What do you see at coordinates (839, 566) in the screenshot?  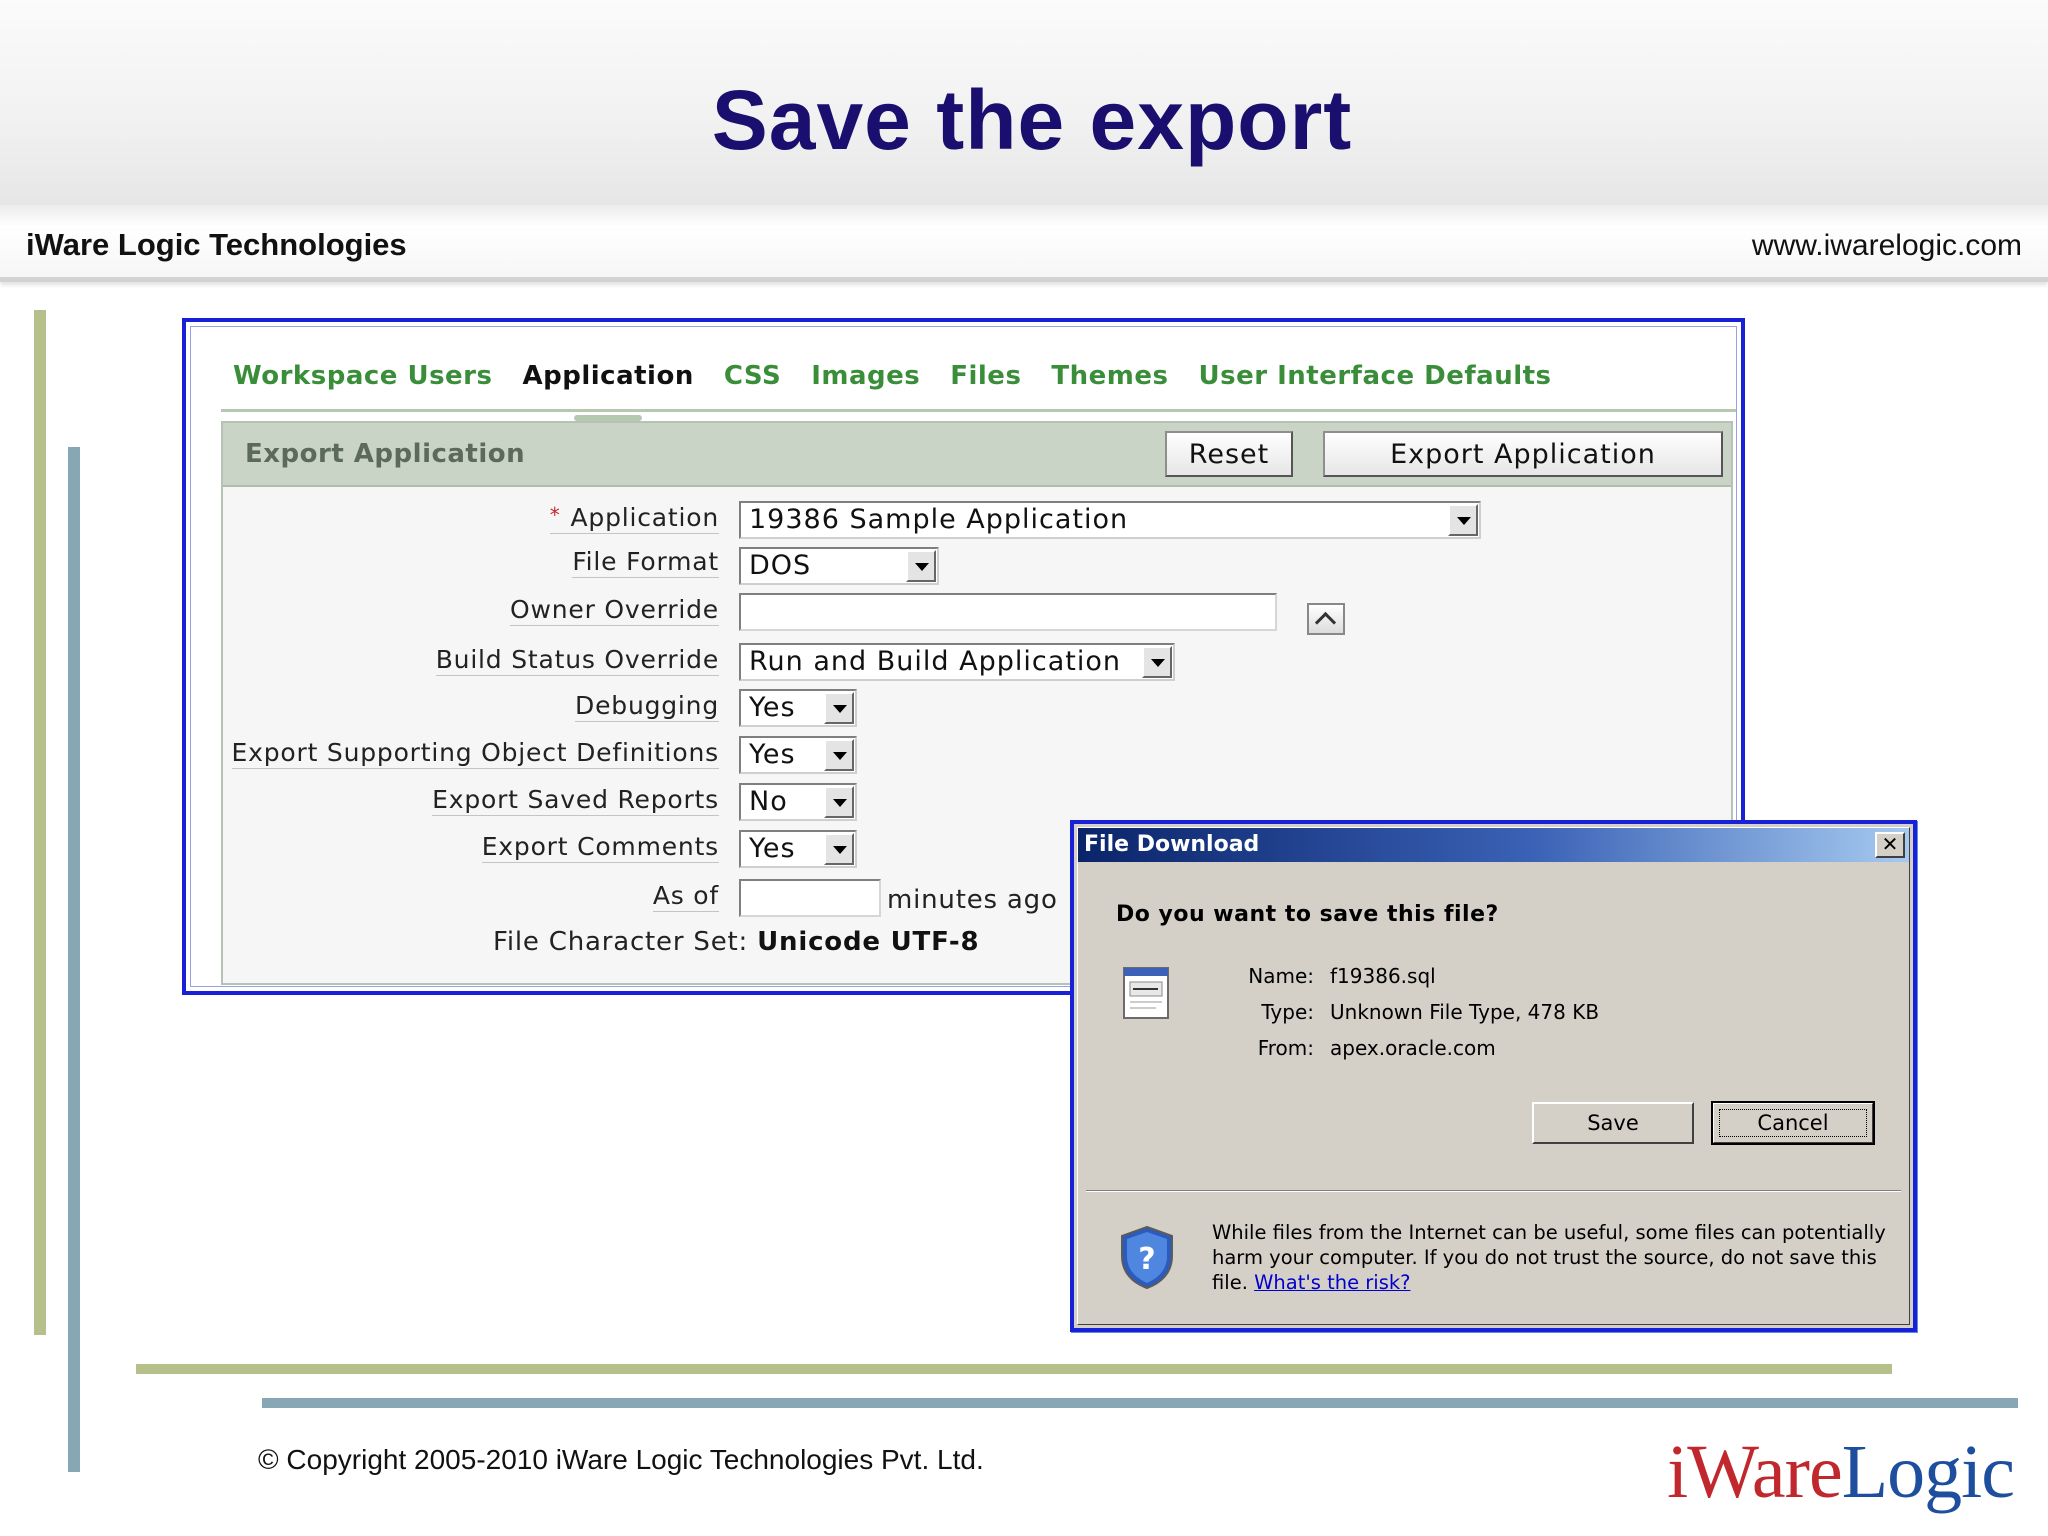 I see `file-format-select: DOS` at bounding box center [839, 566].